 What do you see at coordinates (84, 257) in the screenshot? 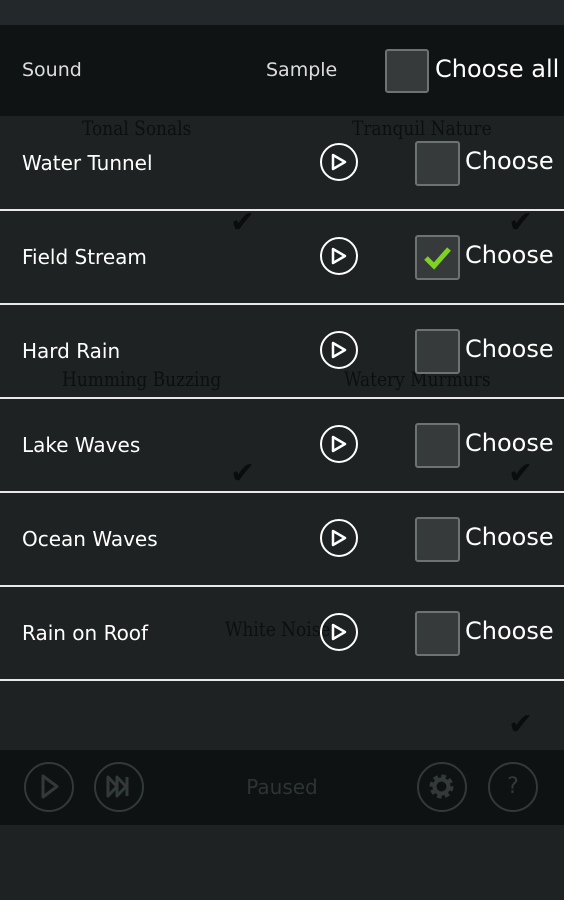
I see `sound-name: Field Stream` at bounding box center [84, 257].